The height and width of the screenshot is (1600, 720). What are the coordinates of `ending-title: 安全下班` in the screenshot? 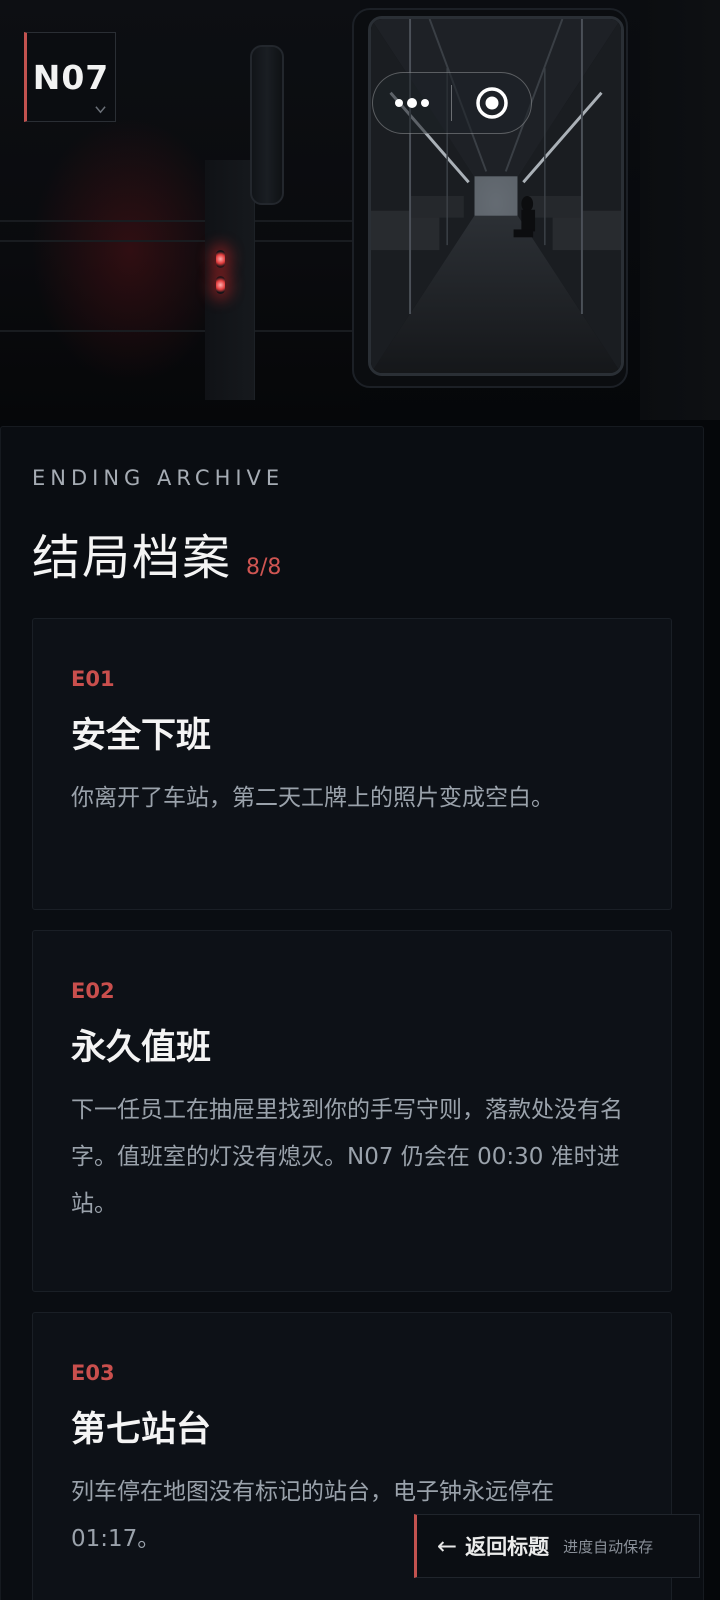 It's located at (141, 736).